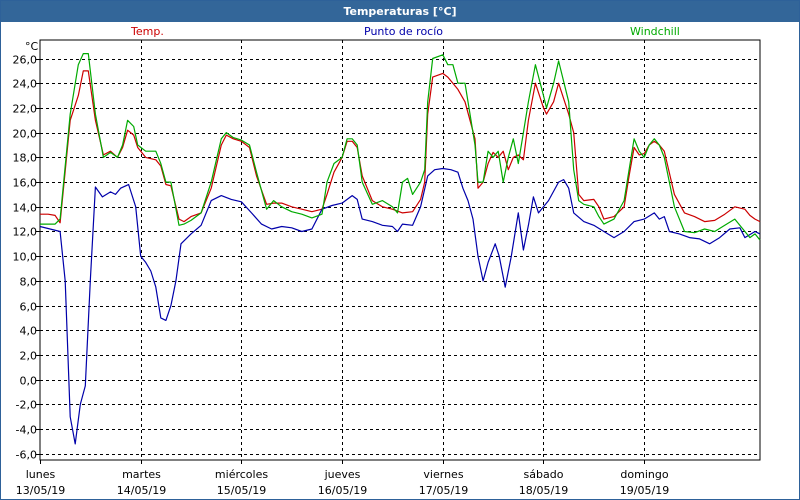 This screenshot has height=500, width=800. I want to click on x-tick-date-label: 13/05/19, so click(40, 490).